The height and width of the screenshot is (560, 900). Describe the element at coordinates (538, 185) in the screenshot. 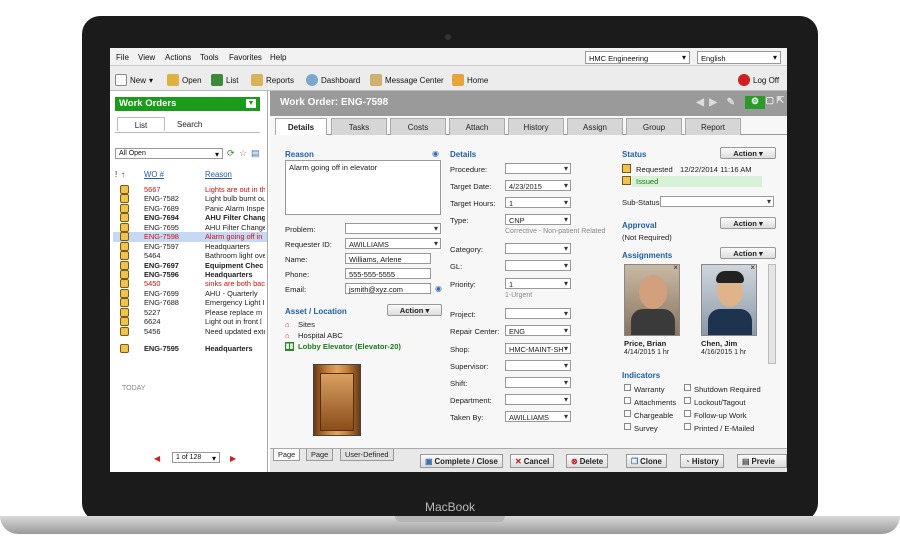

I see `target-date-field: 4/23/2015` at that location.